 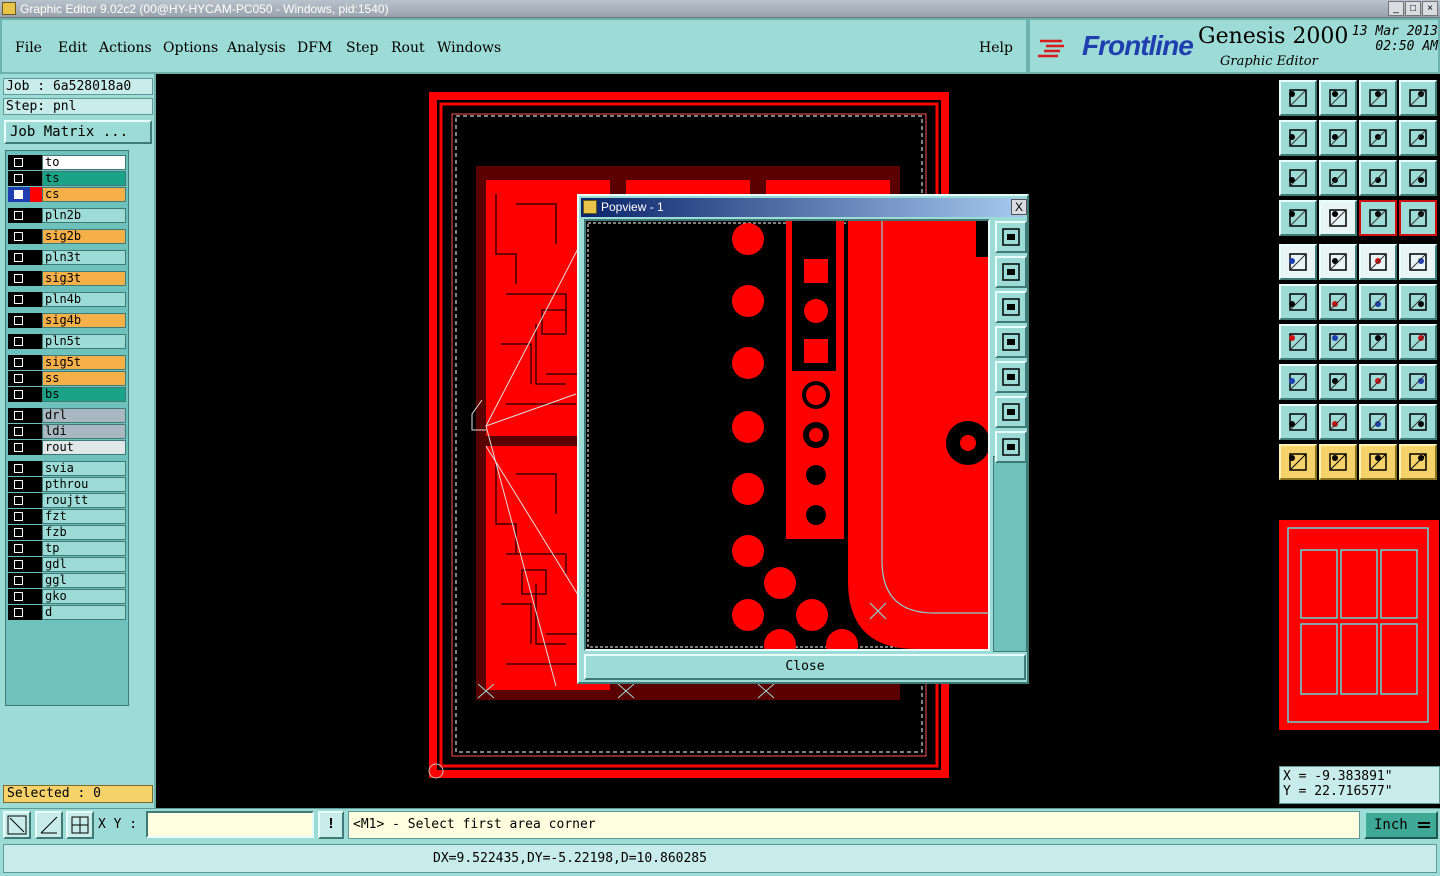 What do you see at coordinates (1378, 382) in the screenshot?
I see `dimension-button` at bounding box center [1378, 382].